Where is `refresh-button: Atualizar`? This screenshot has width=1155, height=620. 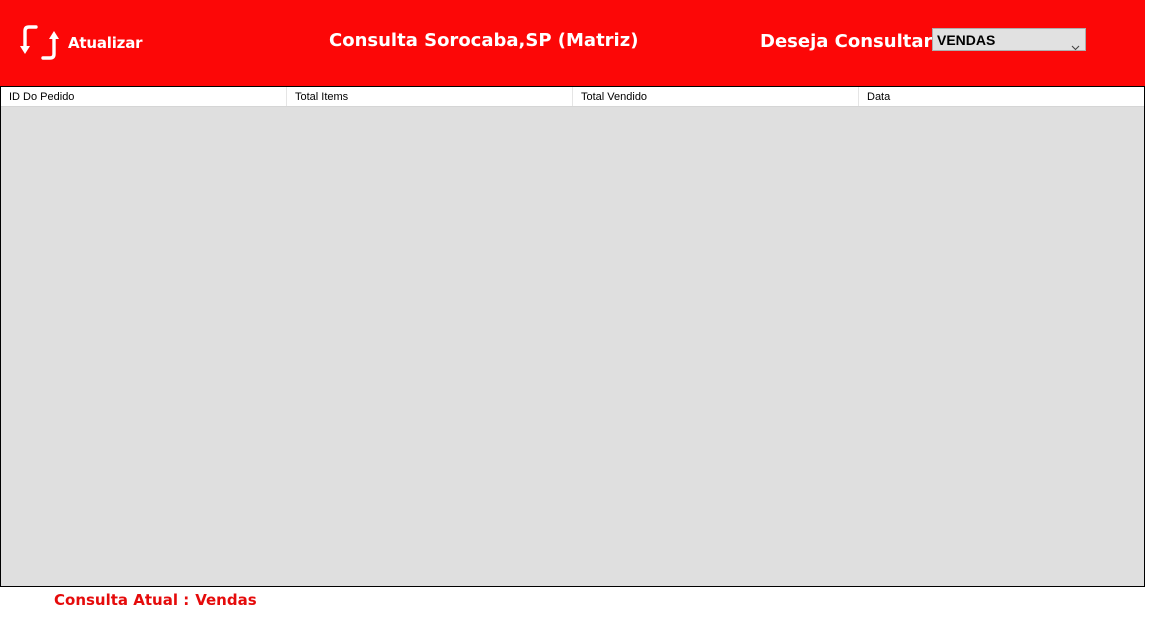 refresh-button: Atualizar is located at coordinates (81, 43).